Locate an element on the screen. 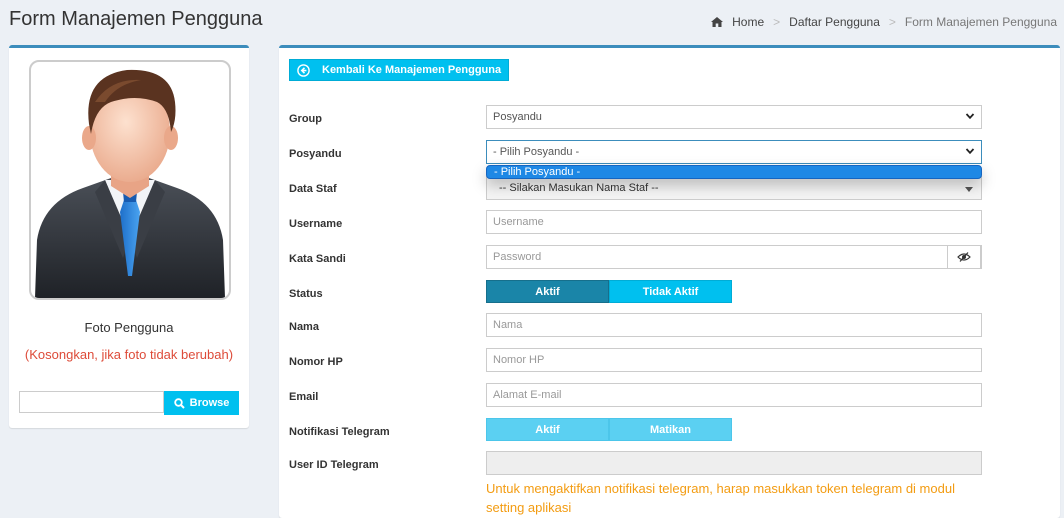  back-button: Kembali Ke Manajemen Pengguna is located at coordinates (399, 70).